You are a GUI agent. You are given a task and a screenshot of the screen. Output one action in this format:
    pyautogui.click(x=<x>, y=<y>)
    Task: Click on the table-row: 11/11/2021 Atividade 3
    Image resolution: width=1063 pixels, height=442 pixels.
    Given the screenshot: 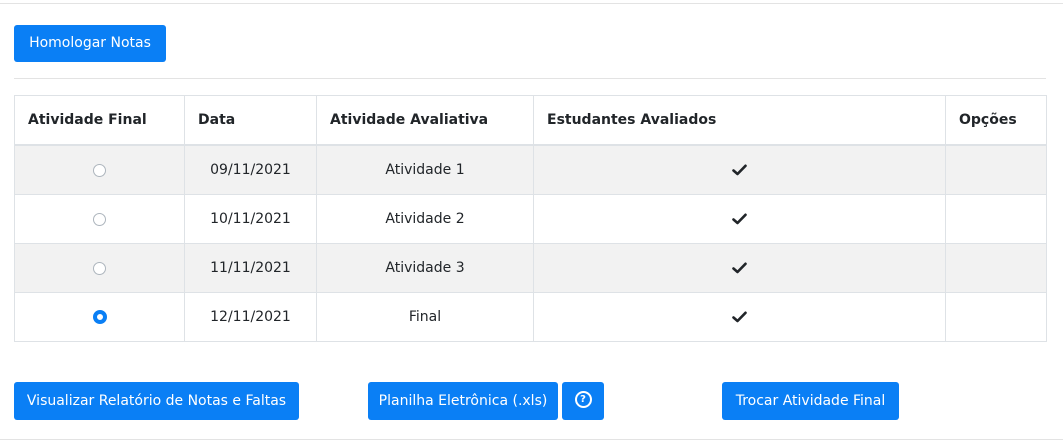 What is the action you would take?
    pyautogui.click(x=530, y=268)
    